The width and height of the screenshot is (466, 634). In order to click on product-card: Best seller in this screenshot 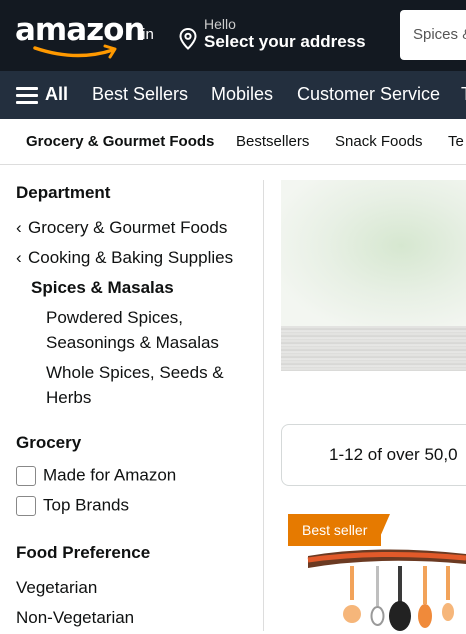, I will do `click(377, 574)`.